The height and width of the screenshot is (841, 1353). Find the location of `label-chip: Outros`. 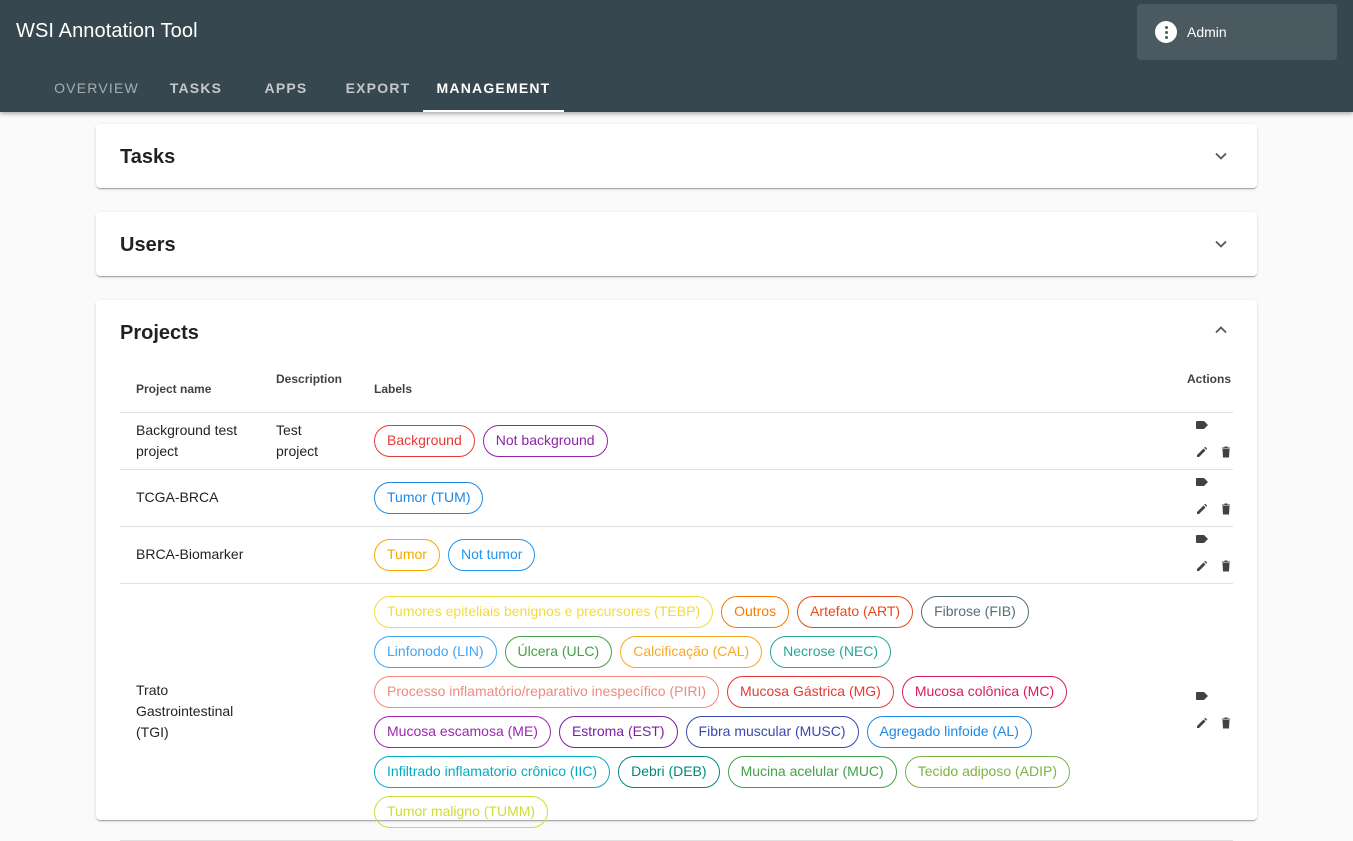

label-chip: Outros is located at coordinates (755, 611).